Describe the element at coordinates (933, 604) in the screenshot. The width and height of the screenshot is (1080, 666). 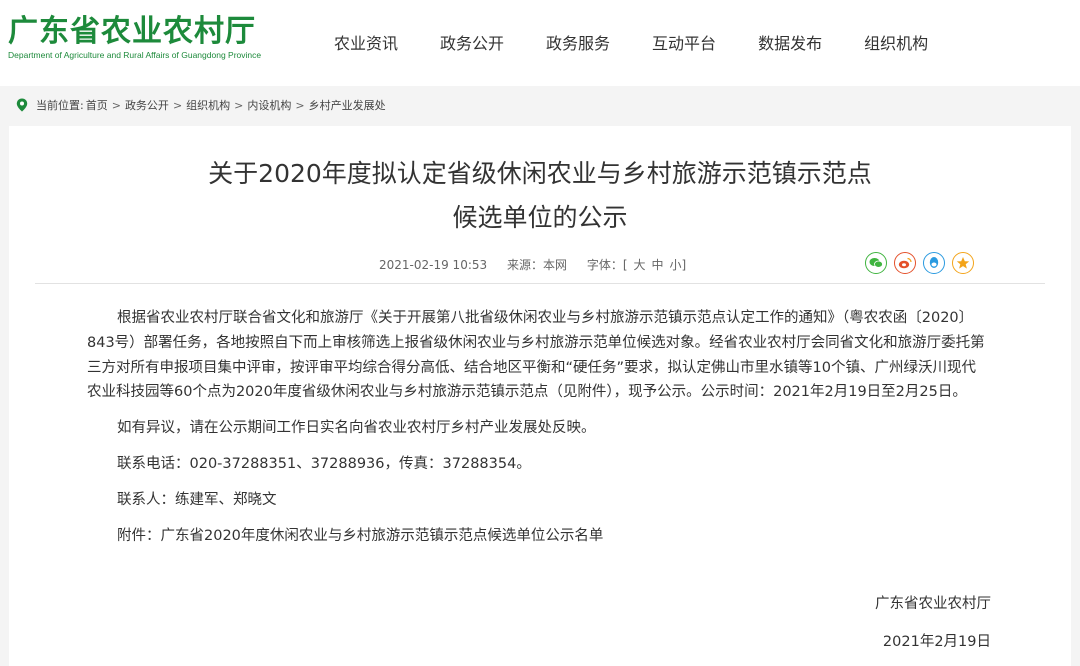
I see `article-signature: 广东省农业农村厅` at that location.